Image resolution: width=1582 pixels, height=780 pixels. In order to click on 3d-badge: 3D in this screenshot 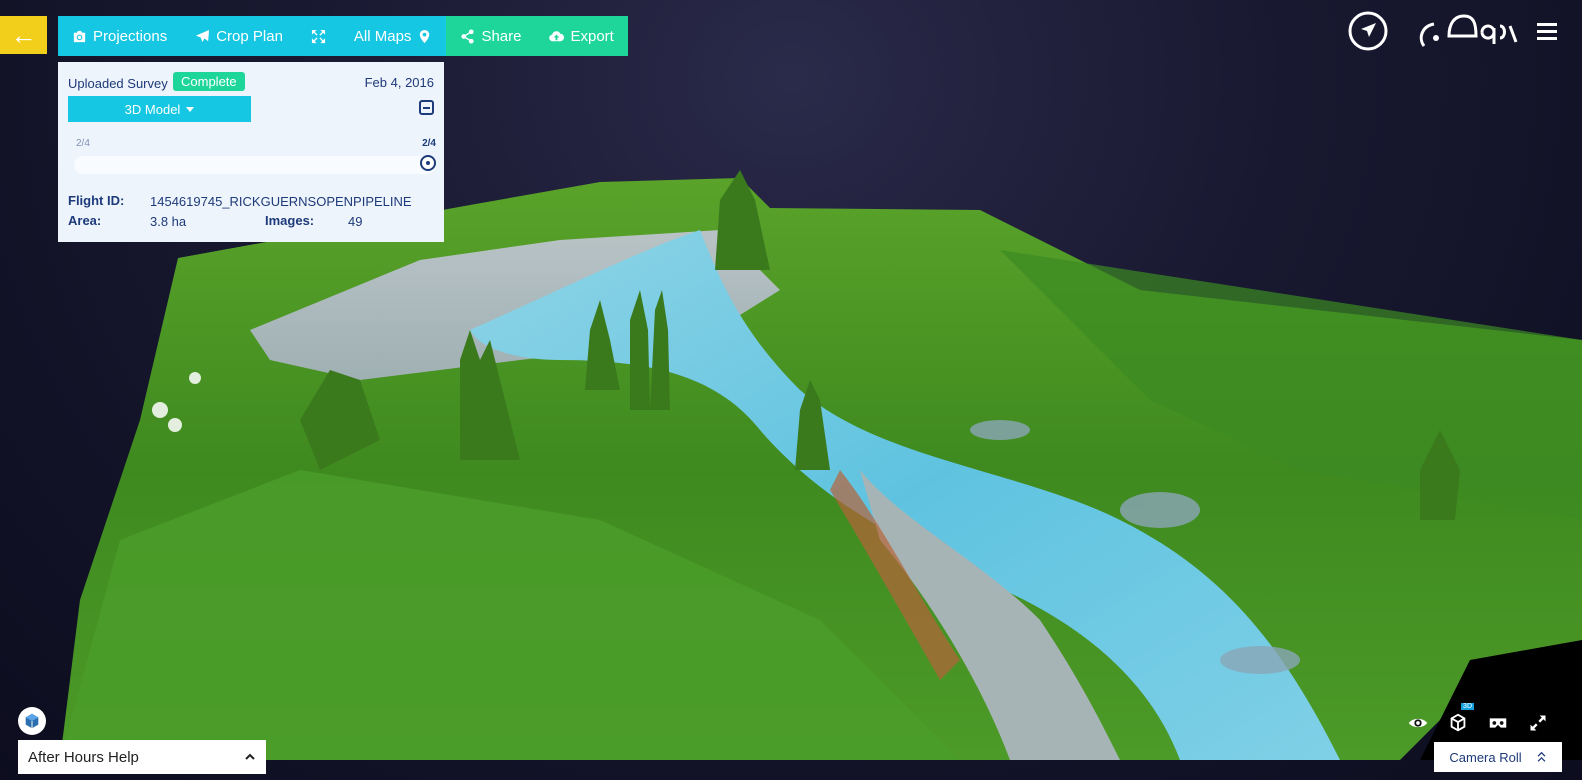, I will do `click(1467, 706)`.